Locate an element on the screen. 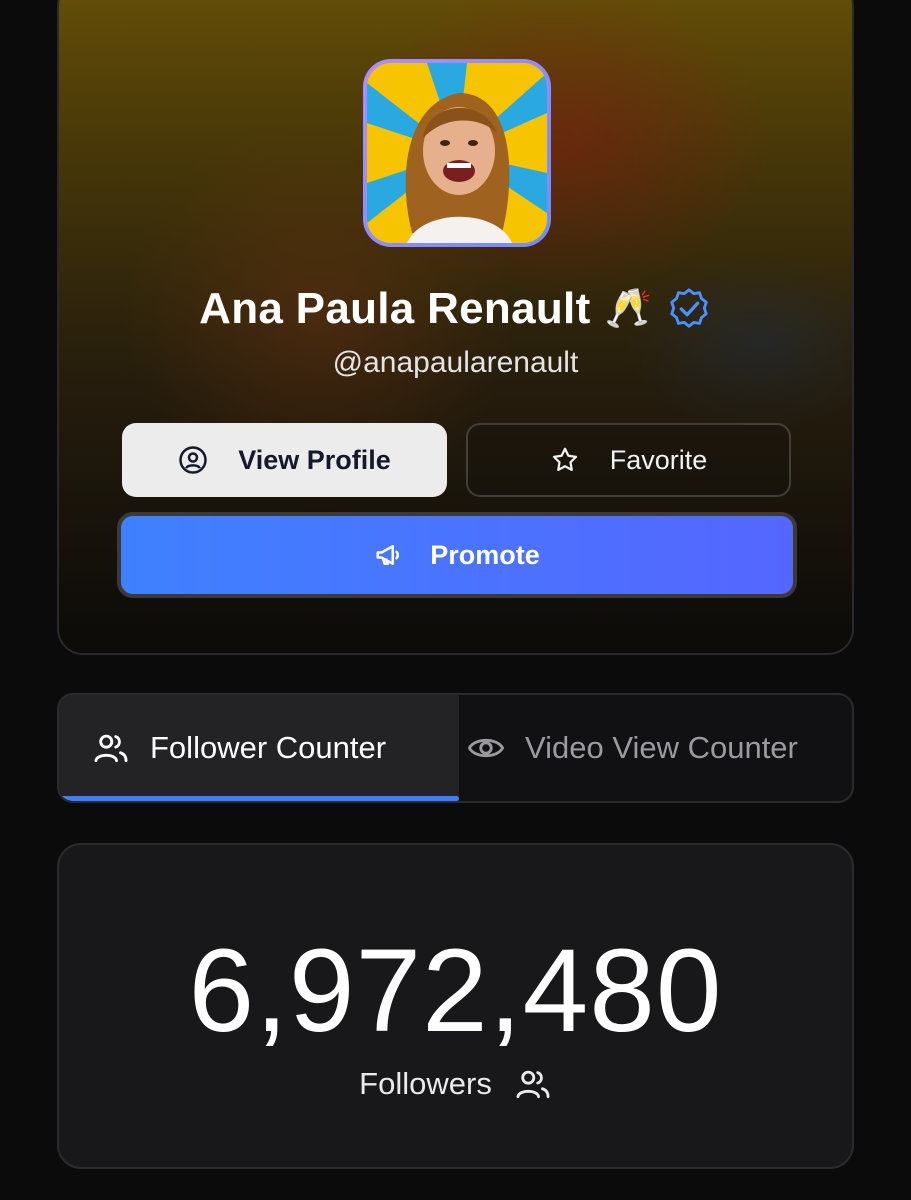 The image size is (911, 1200). counter-tabs: Follower Counter Video View Counter is located at coordinates (455, 748).